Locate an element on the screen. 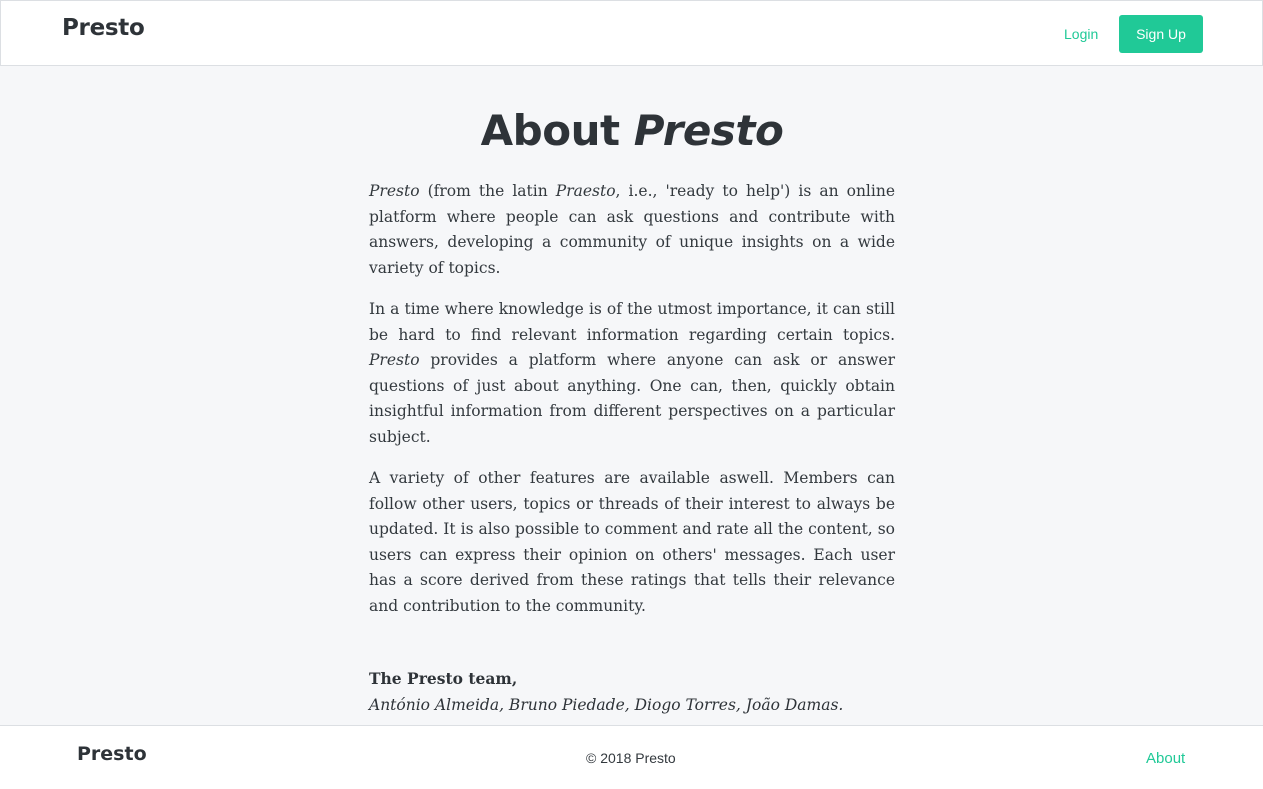  top-navbar: Presto Login Sign Up is located at coordinates (631, 33).